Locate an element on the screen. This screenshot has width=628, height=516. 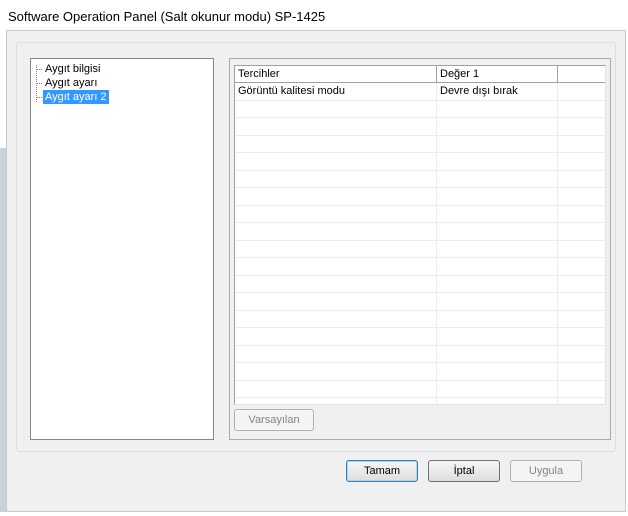
tree-item-label: Aygıt bilgisi is located at coordinates (73, 69).